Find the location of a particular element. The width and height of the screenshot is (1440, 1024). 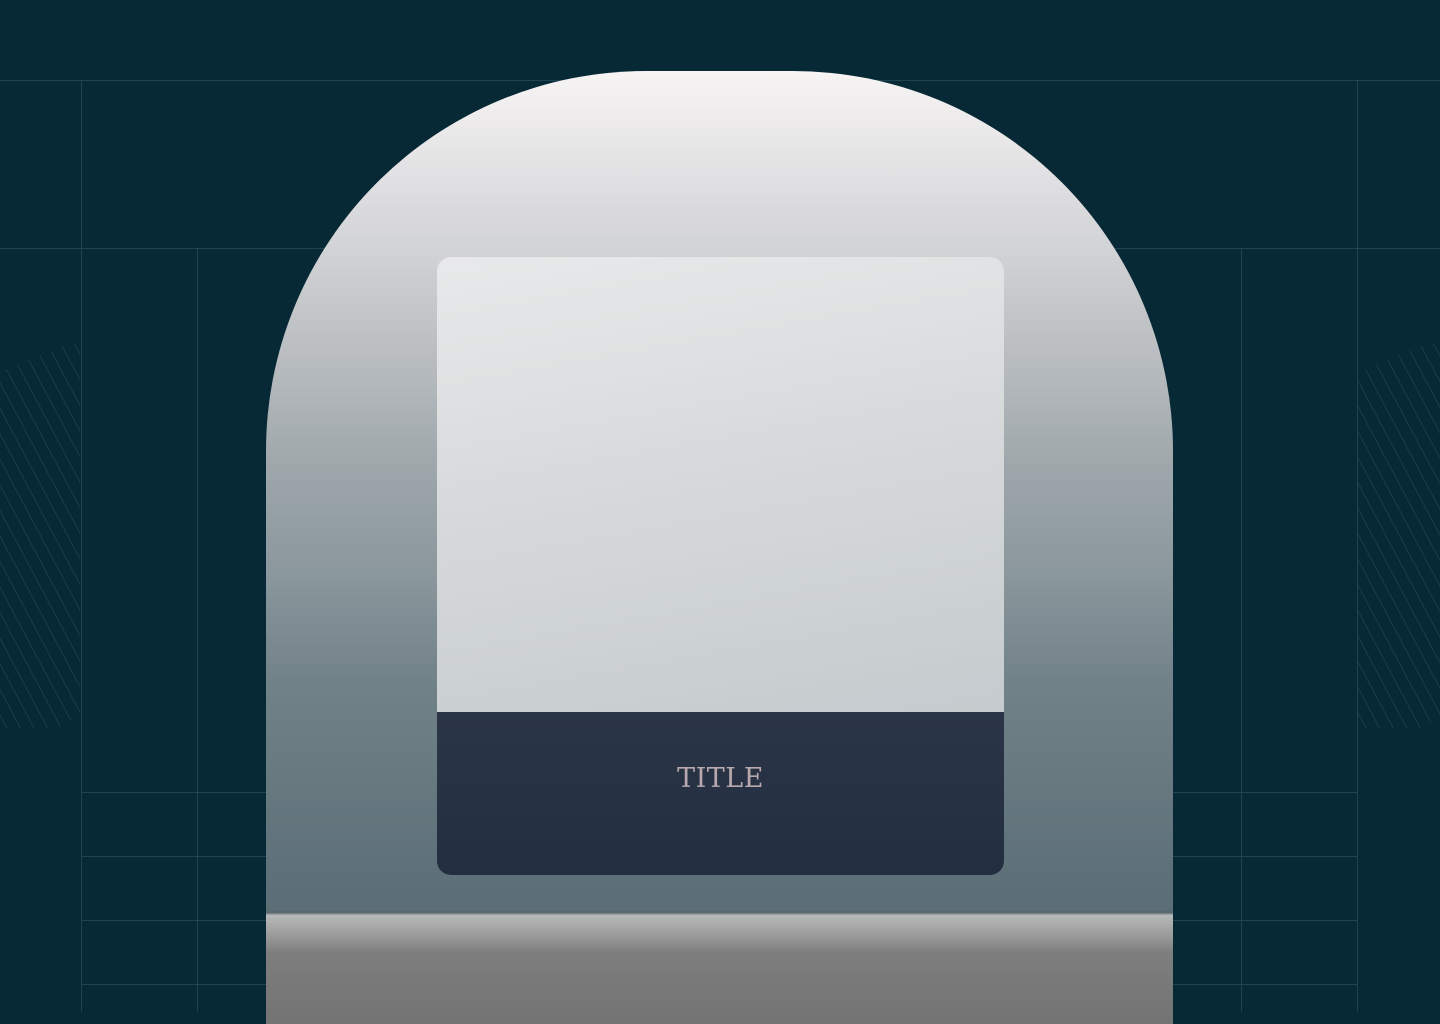

hatch-panel-right is located at coordinates (1399, 536).